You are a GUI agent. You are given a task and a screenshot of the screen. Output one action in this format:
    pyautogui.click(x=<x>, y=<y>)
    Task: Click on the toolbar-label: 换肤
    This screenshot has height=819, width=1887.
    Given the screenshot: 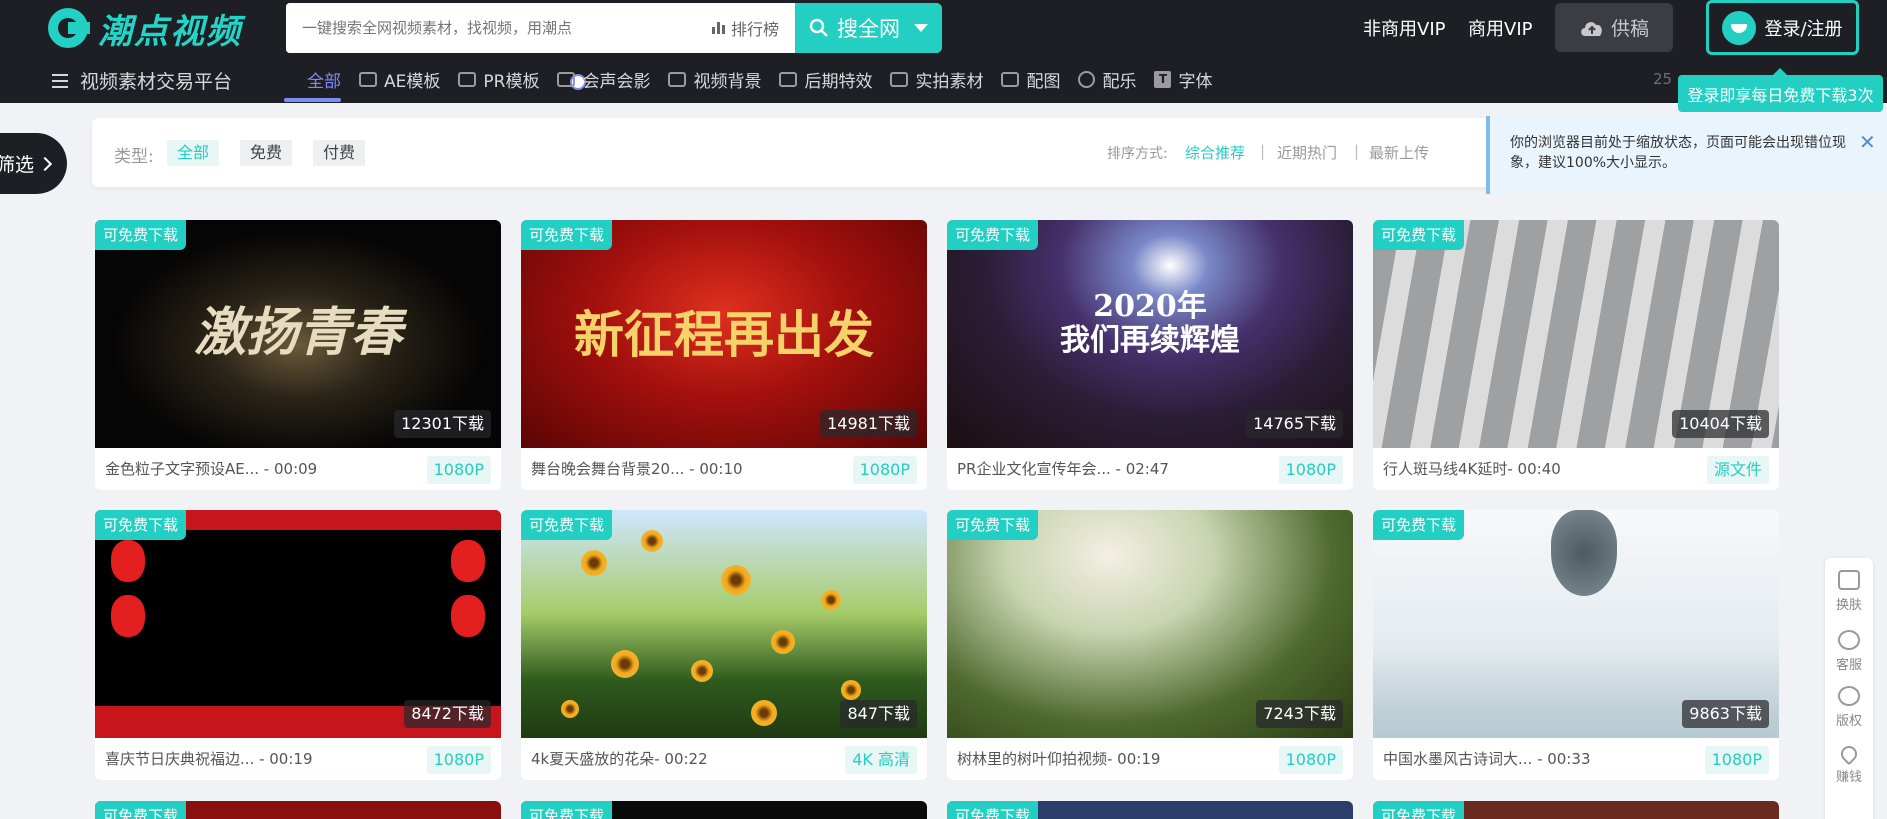 What is the action you would take?
    pyautogui.click(x=1848, y=605)
    